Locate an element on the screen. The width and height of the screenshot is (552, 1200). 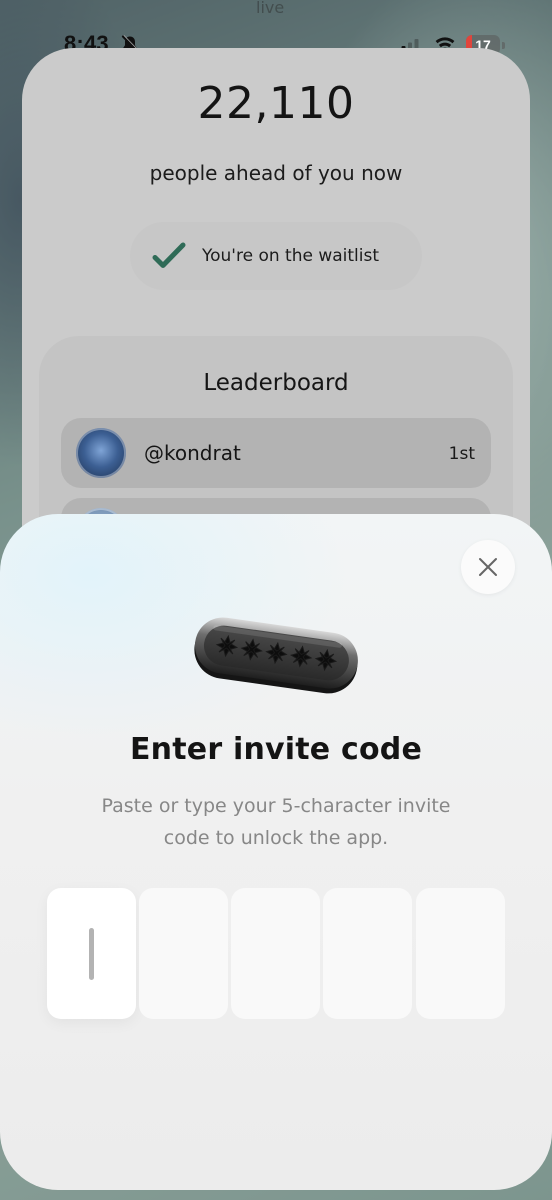
waitlist-status-text: You're on the waitlist is located at coordinates (291, 256).